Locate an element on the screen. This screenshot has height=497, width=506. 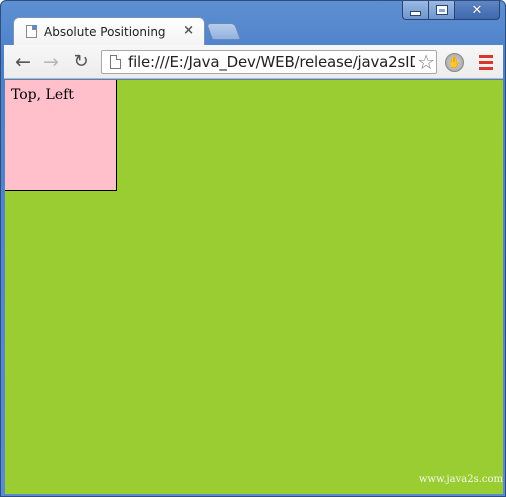
maximize-icon is located at coordinates (441, 10).